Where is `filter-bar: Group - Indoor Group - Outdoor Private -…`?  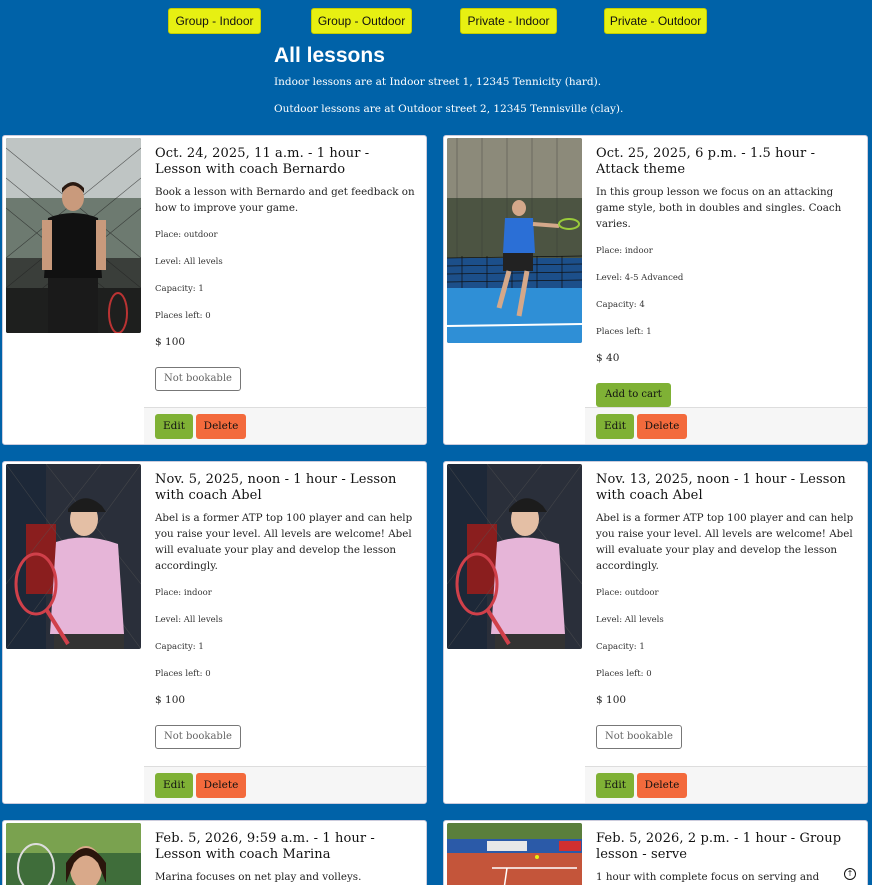
filter-bar: Group - Indoor Group - Outdoor Private -… is located at coordinates (436, 21).